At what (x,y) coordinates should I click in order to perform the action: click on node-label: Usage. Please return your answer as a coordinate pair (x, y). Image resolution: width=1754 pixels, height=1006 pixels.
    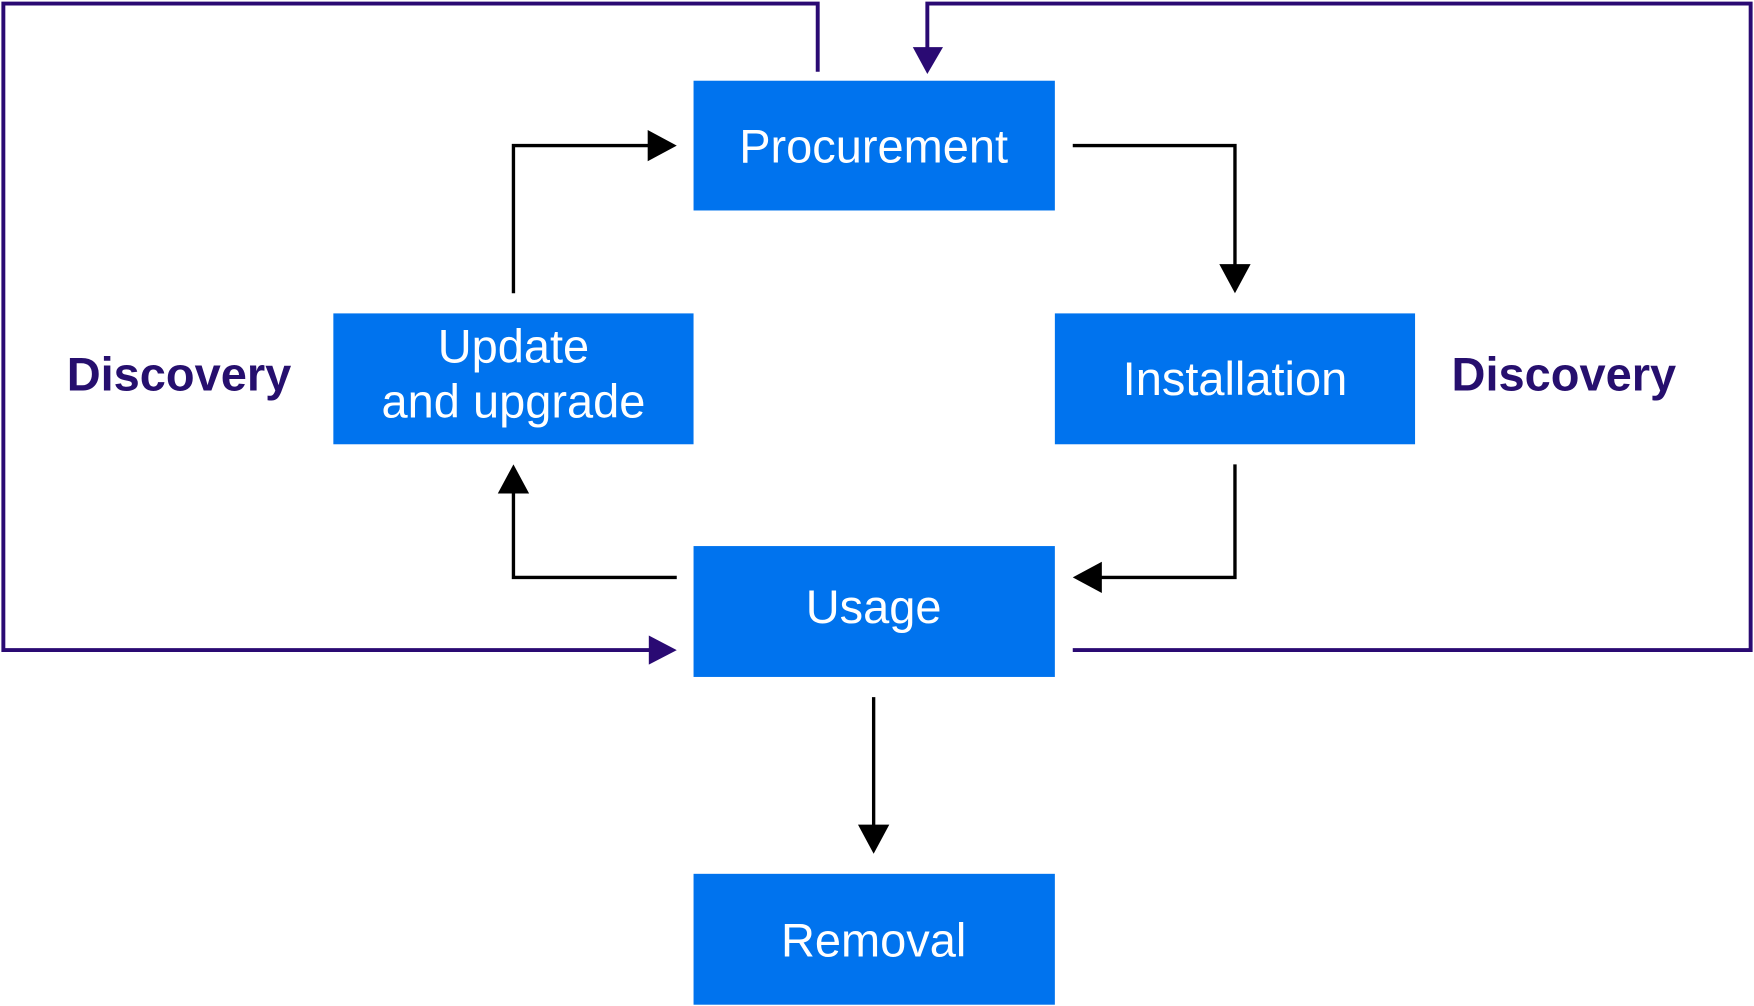
    Looking at the image, I should click on (874, 606).